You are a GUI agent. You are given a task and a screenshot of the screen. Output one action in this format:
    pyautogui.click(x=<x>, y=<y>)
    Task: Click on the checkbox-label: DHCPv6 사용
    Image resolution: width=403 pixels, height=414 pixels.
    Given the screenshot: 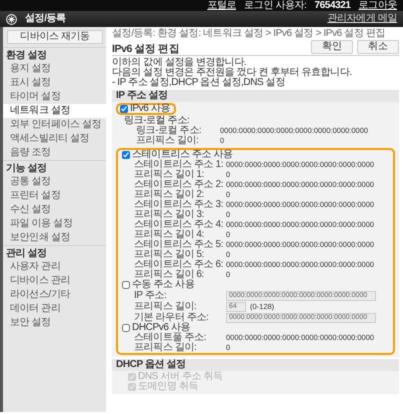 What is the action you would take?
    pyautogui.click(x=161, y=328)
    